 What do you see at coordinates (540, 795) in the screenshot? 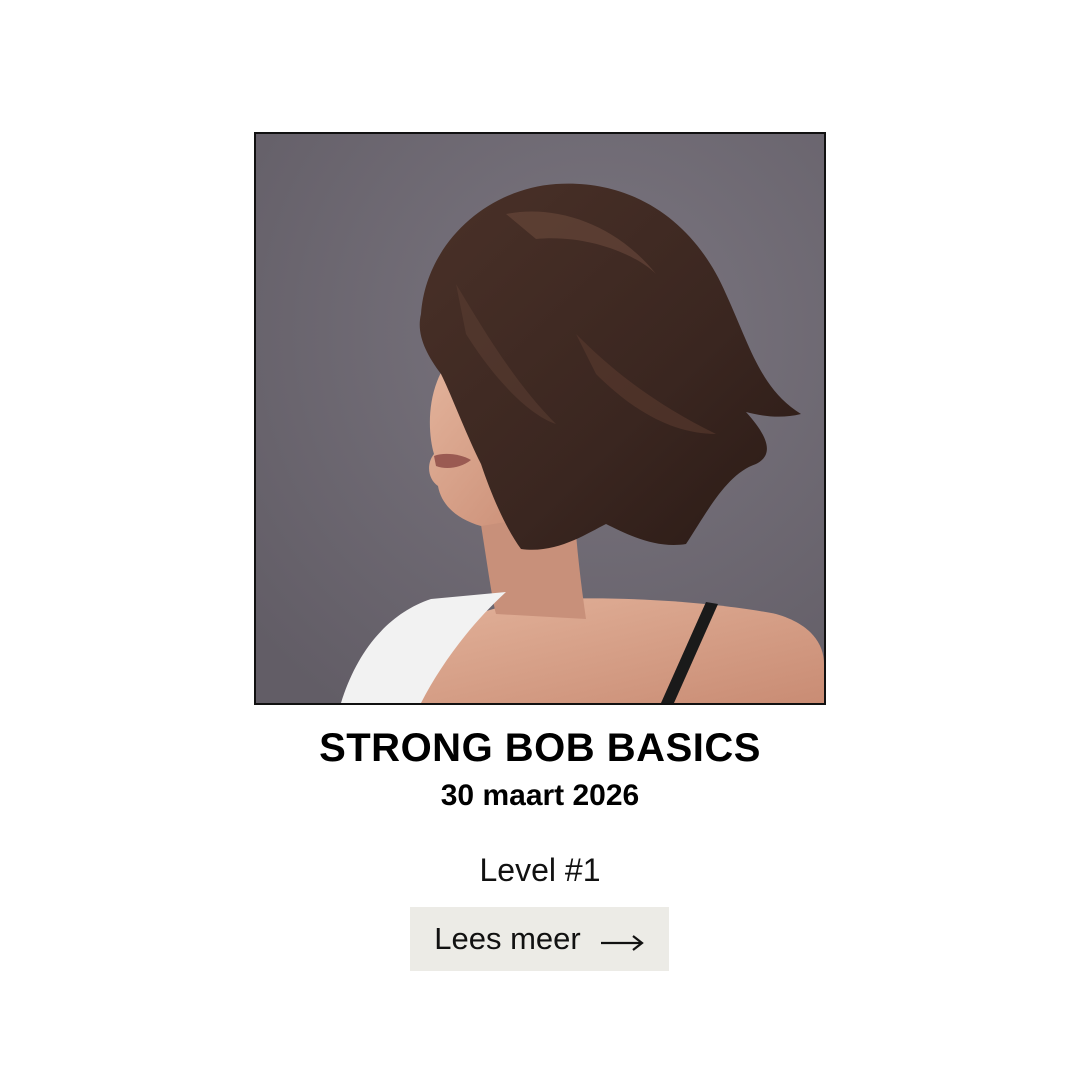
I see `course-date: 30 maart 2026` at bounding box center [540, 795].